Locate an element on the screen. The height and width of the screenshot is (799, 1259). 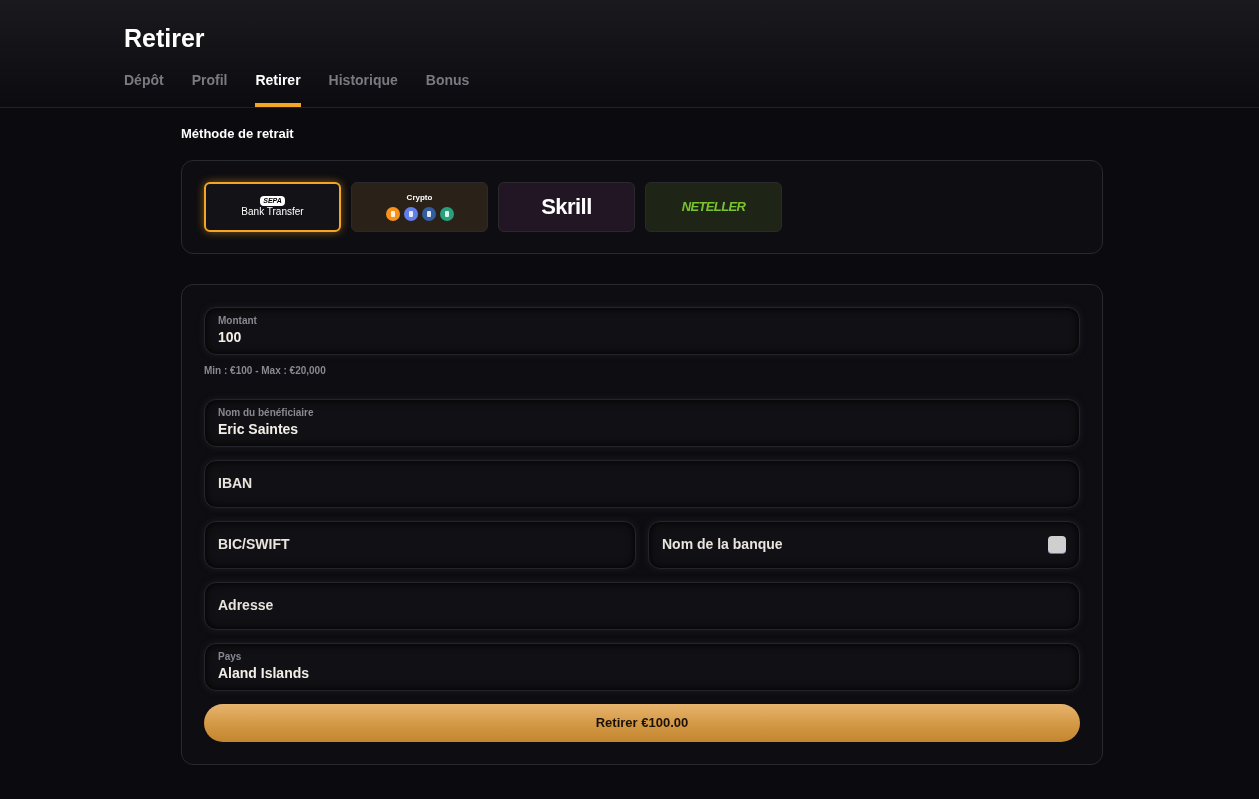
tab: Bonus is located at coordinates (447, 88).